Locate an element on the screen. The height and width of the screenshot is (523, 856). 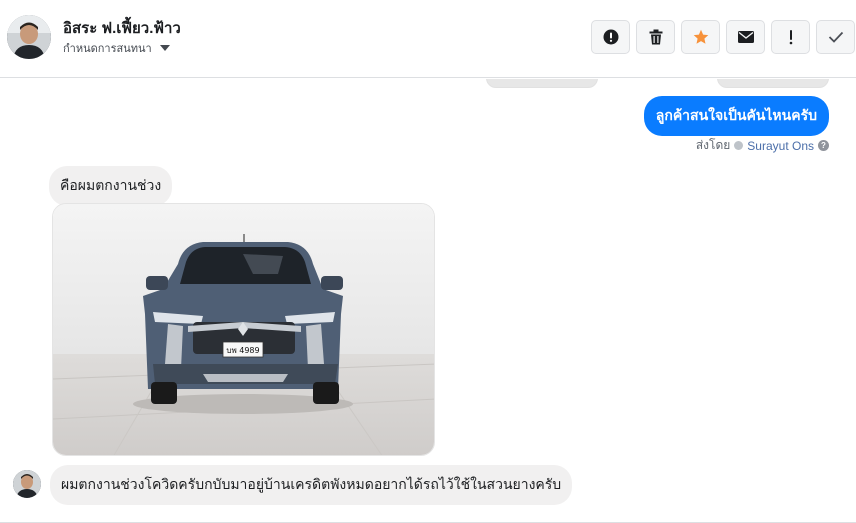
conversation-toolbar is located at coordinates (723, 37).